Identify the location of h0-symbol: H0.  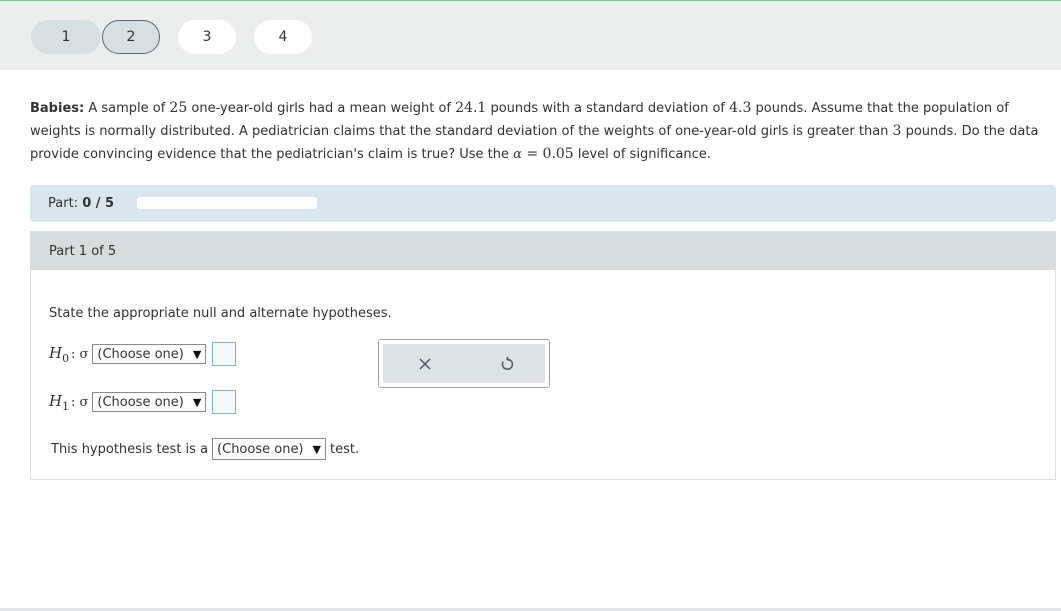
(60, 354).